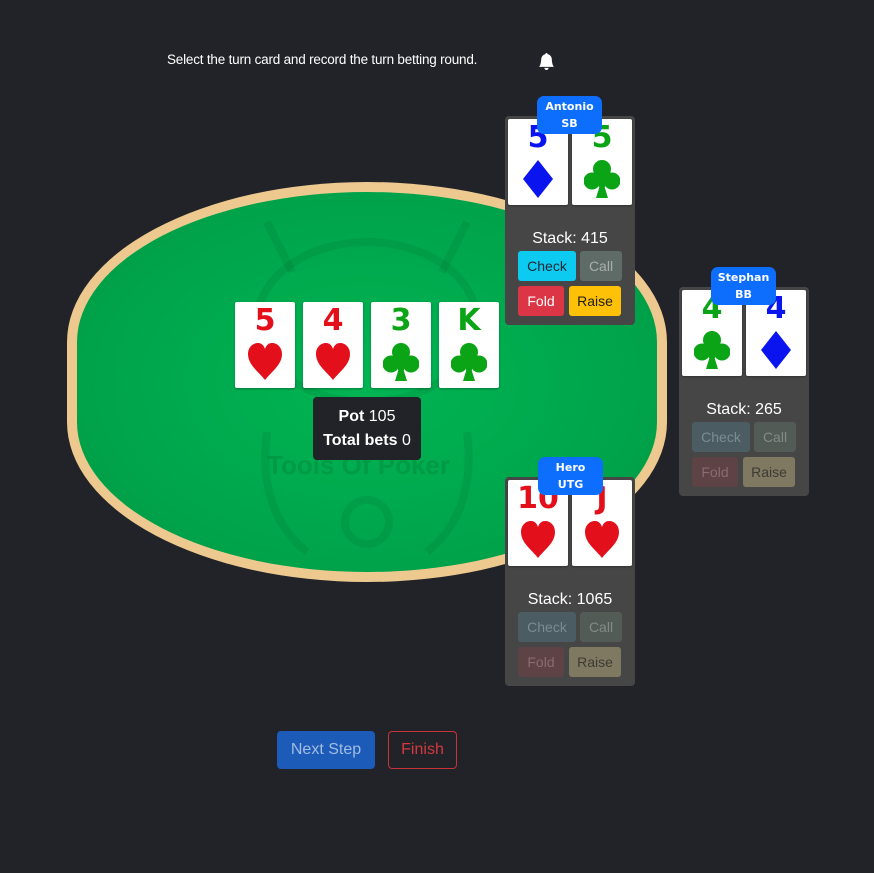 This screenshot has height=873, width=874. What do you see at coordinates (744, 391) in the screenshot?
I see `player-panel-stephan: 4 4 Stack: 265 Check Call Fold Raise` at bounding box center [744, 391].